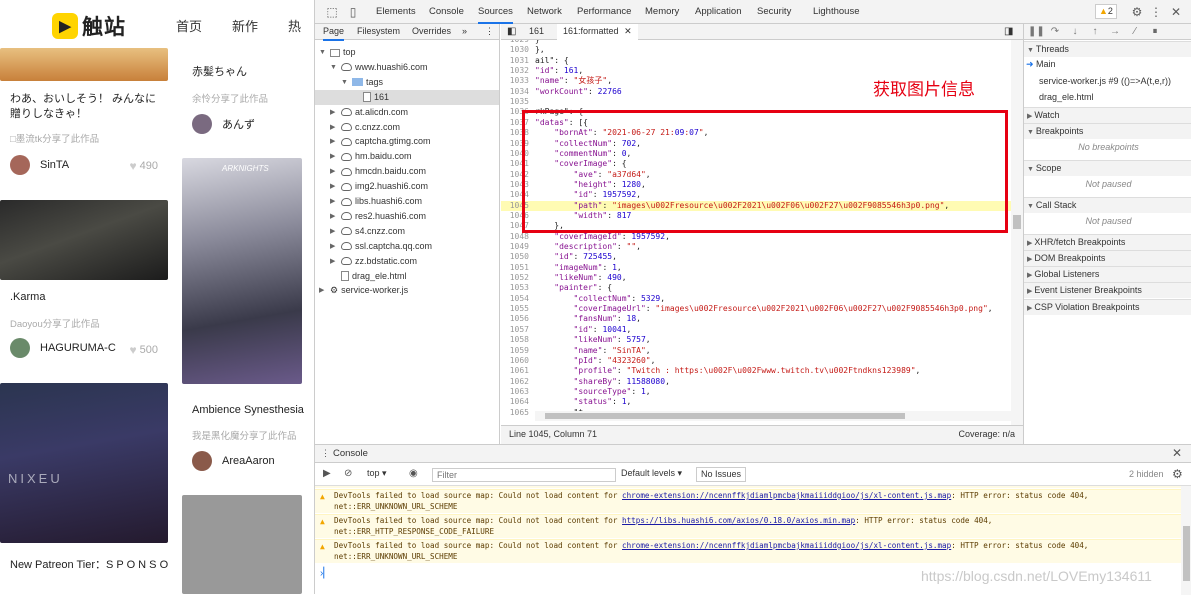 This screenshot has height=595, width=1191. What do you see at coordinates (515, 309) in the screenshot?
I see `line-number: 1055` at bounding box center [515, 309].